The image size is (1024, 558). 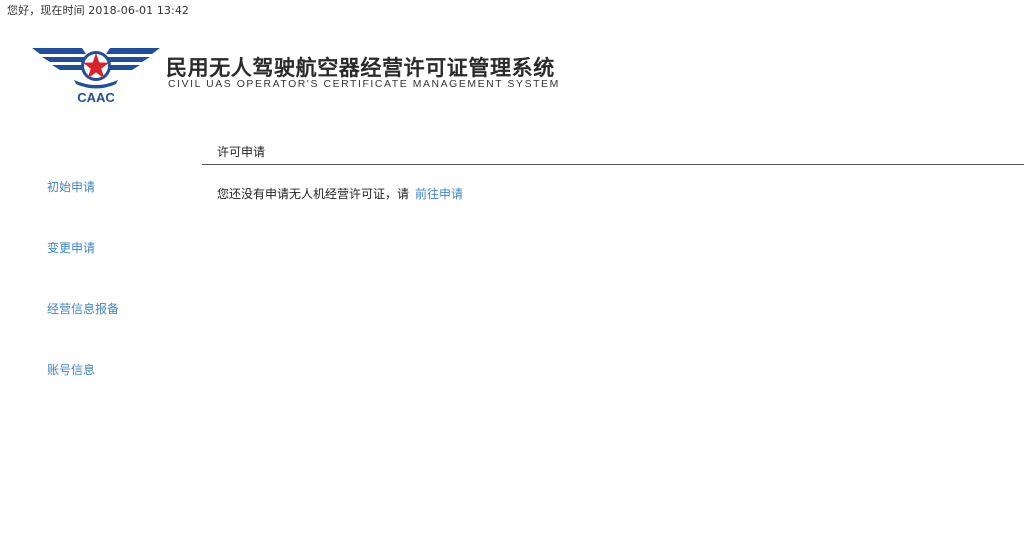 I want to click on system-title-cn: 民用无人驾驶航空器经营许可证管理系统, so click(x=360, y=67).